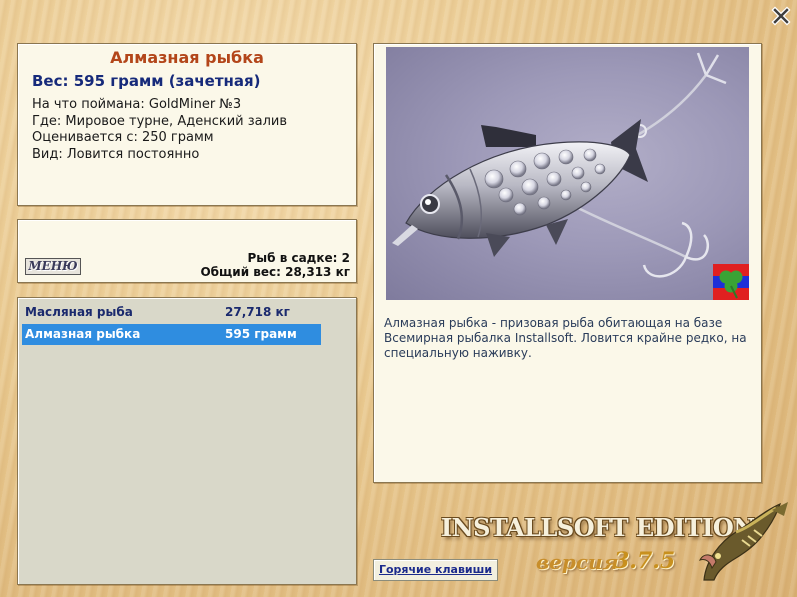 The image size is (797, 597). What do you see at coordinates (257, 312) in the screenshot?
I see `list-item-weight: 27,718 кг` at bounding box center [257, 312].